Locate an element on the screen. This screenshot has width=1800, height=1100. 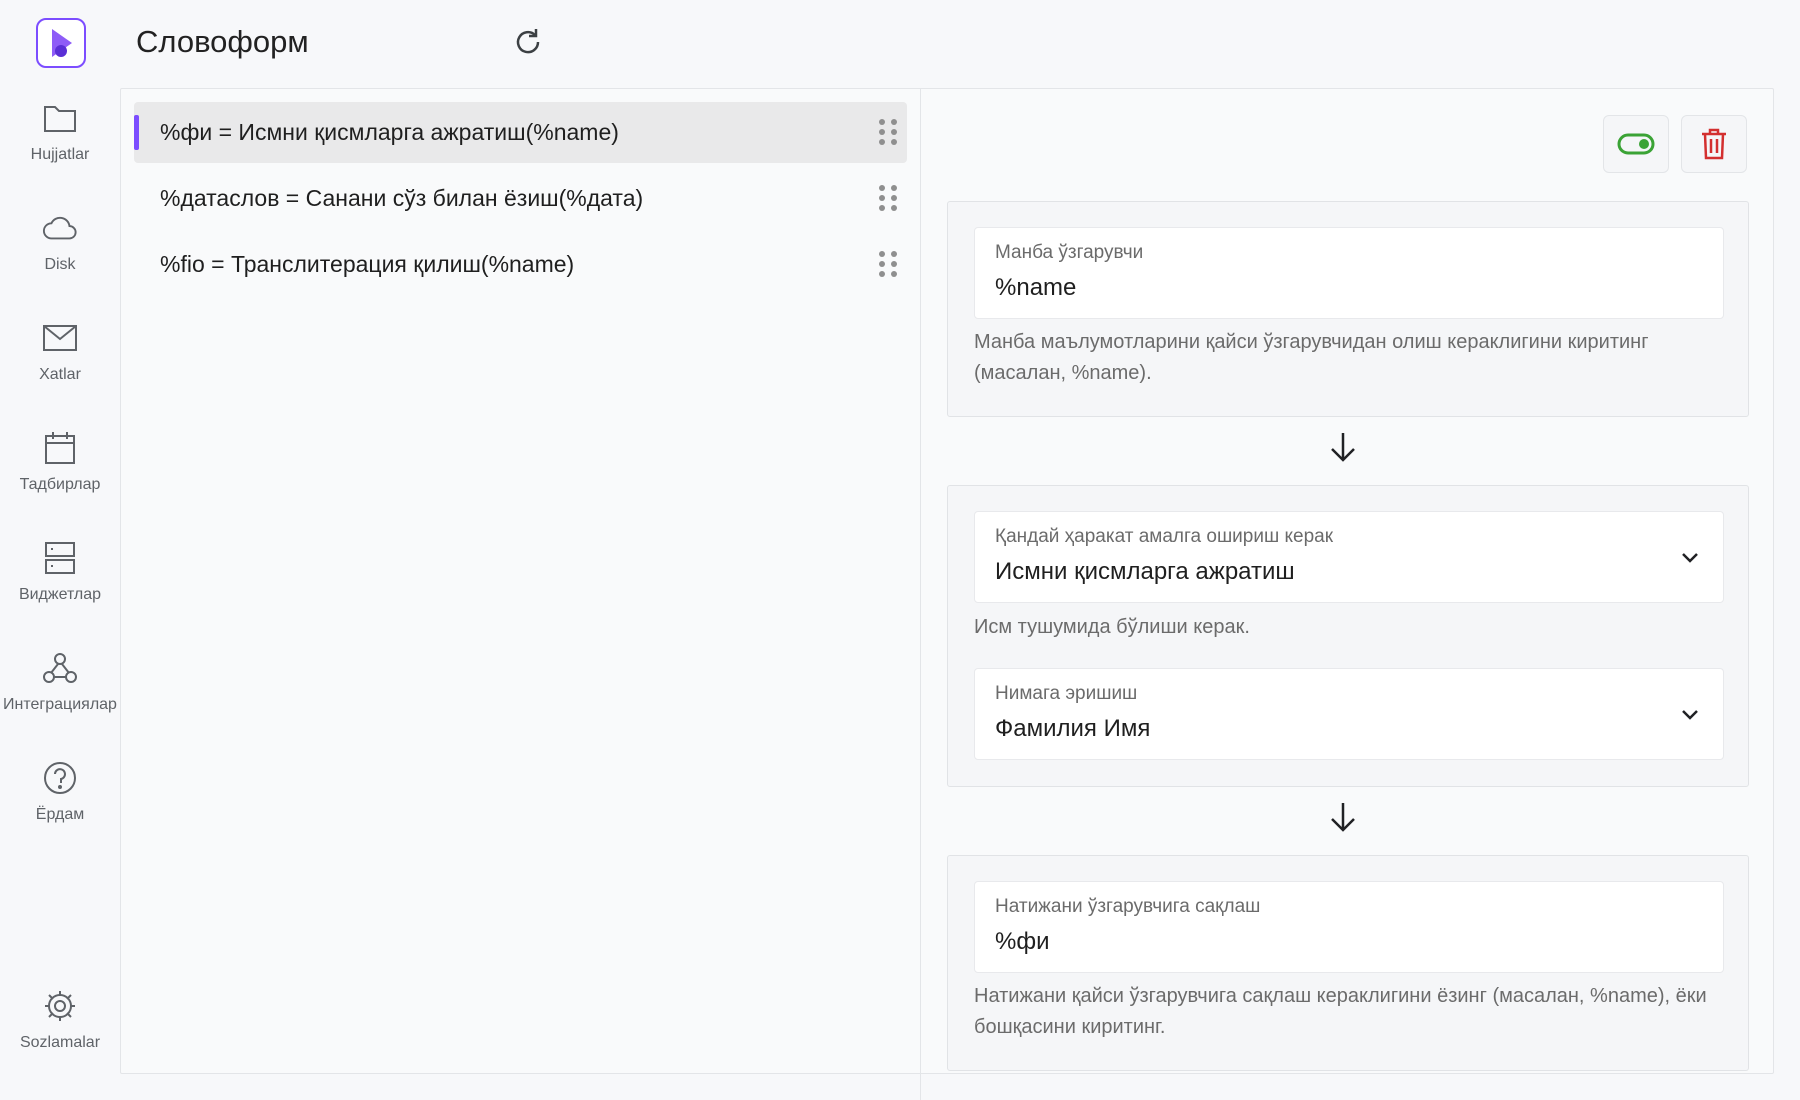
toggle-on-icon is located at coordinates (1636, 144).